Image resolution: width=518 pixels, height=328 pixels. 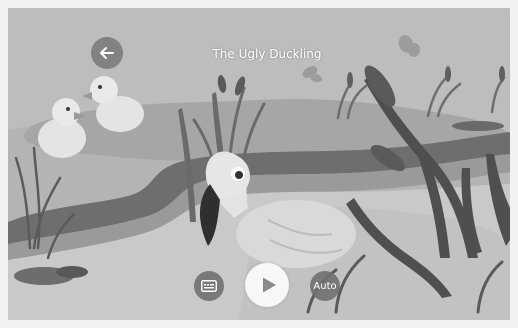 I want to click on auto-play-button: Auto, so click(x=325, y=286).